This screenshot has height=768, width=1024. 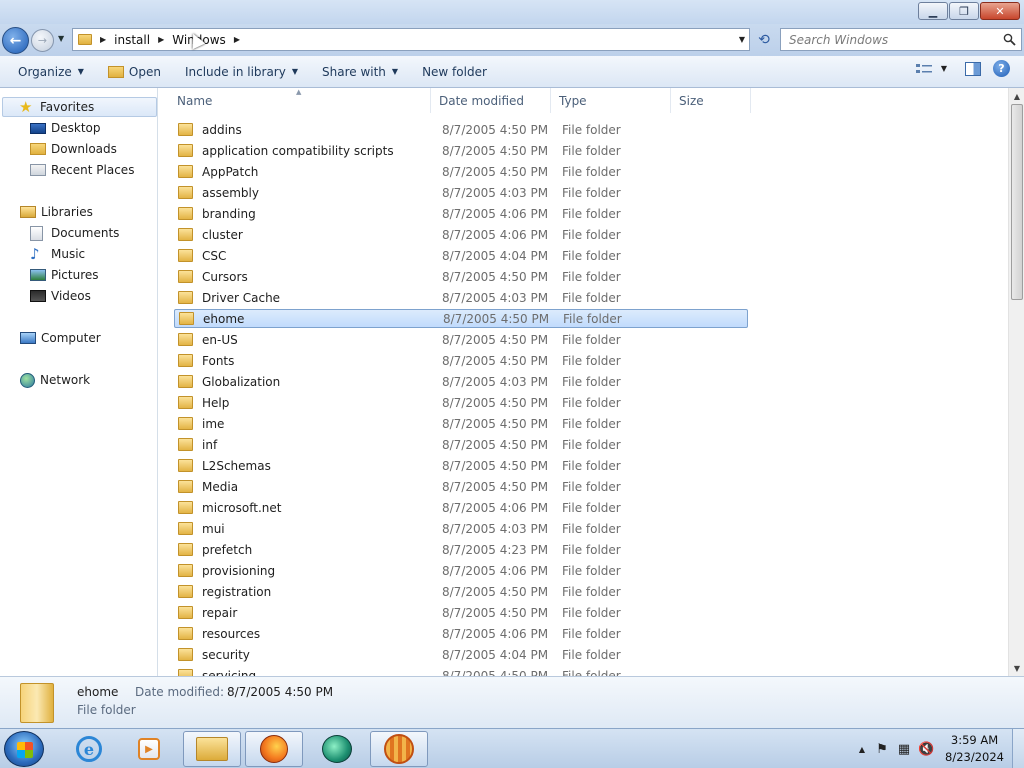 I want to click on nav-favorites: ★ Favorites, so click(x=79, y=107).